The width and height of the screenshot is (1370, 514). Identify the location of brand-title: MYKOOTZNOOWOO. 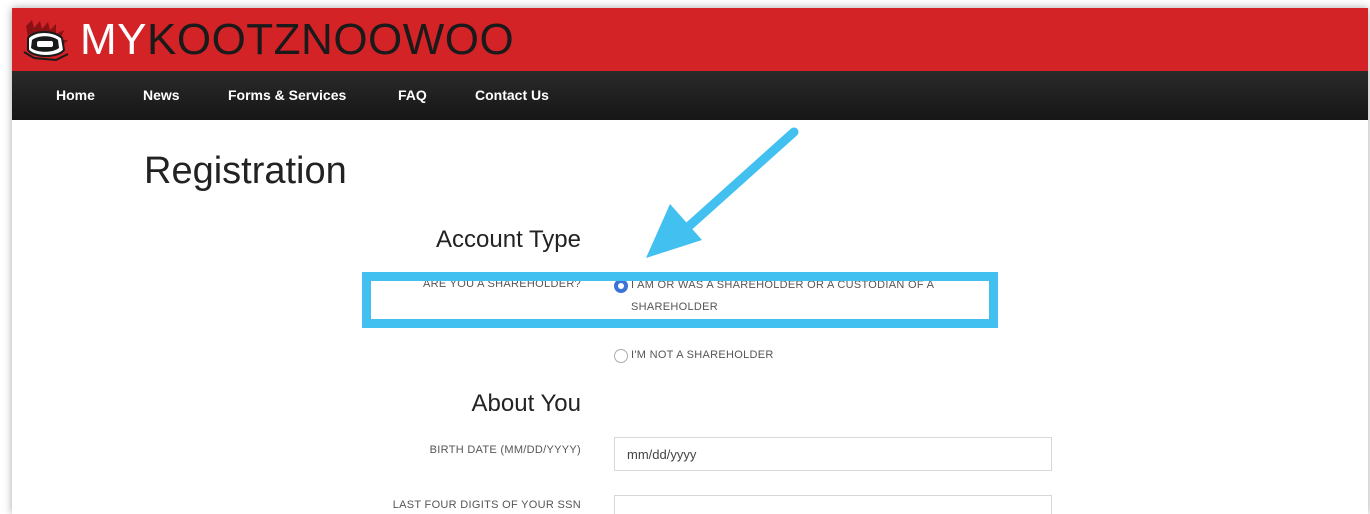
(297, 40).